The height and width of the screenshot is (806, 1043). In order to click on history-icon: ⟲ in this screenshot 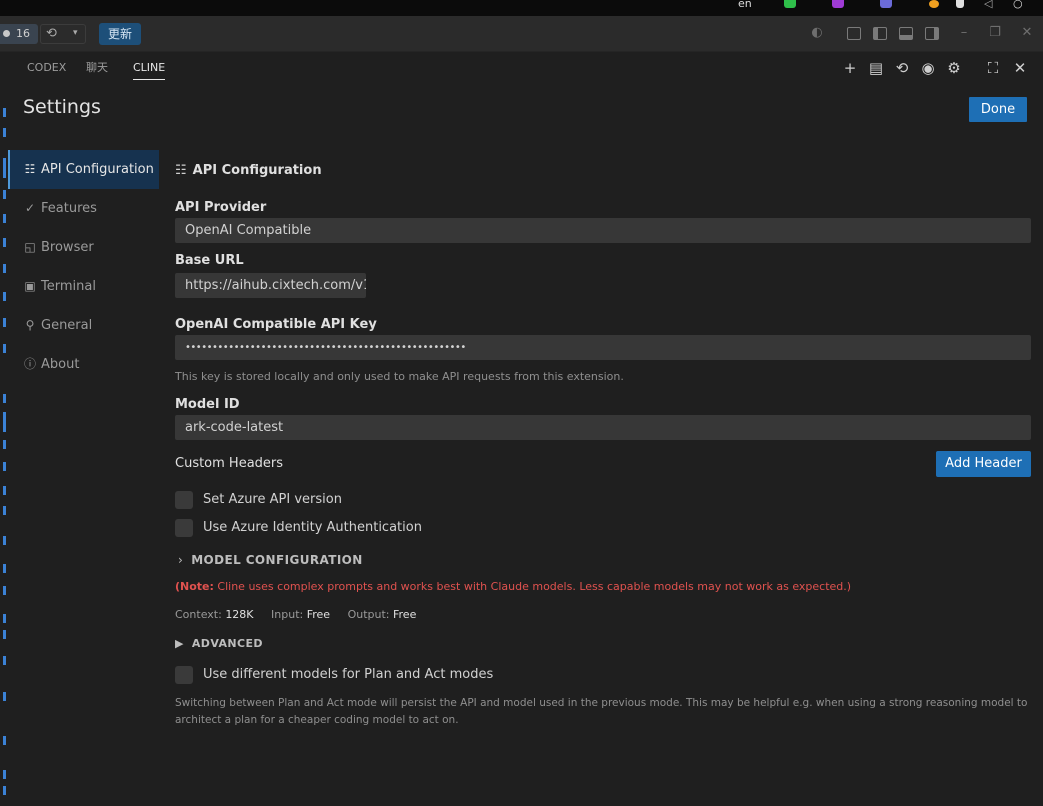, I will do `click(902, 68)`.